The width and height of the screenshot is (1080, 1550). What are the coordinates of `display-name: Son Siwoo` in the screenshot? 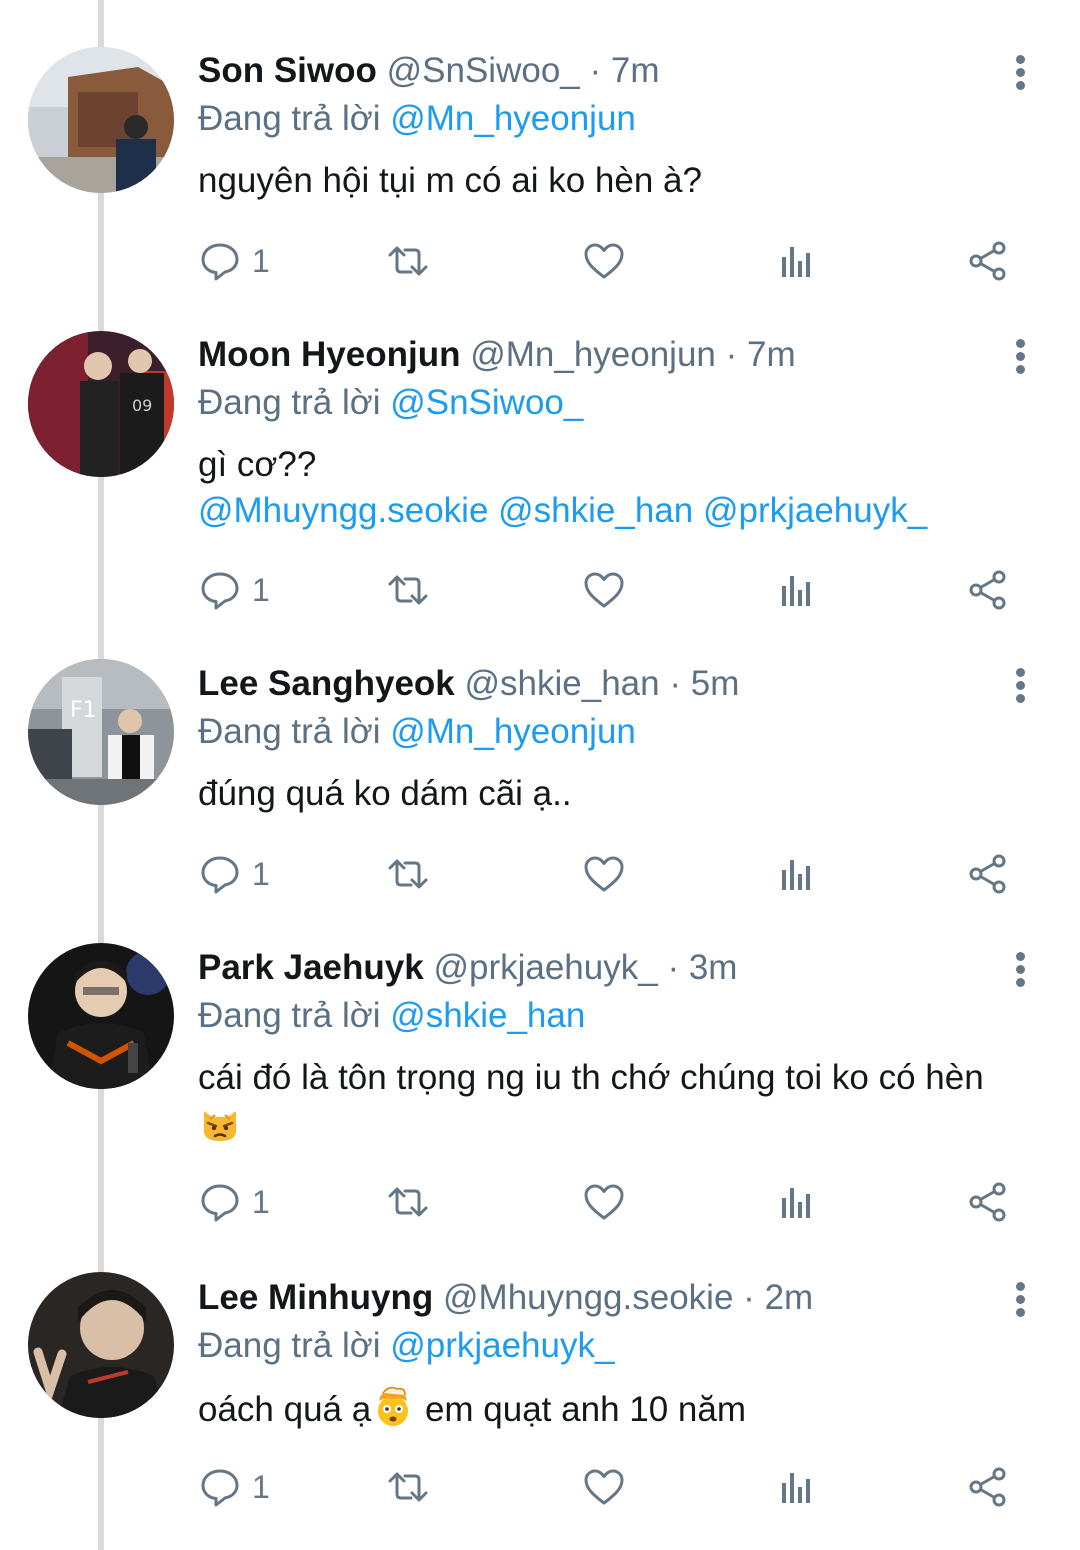 It's located at (287, 70).